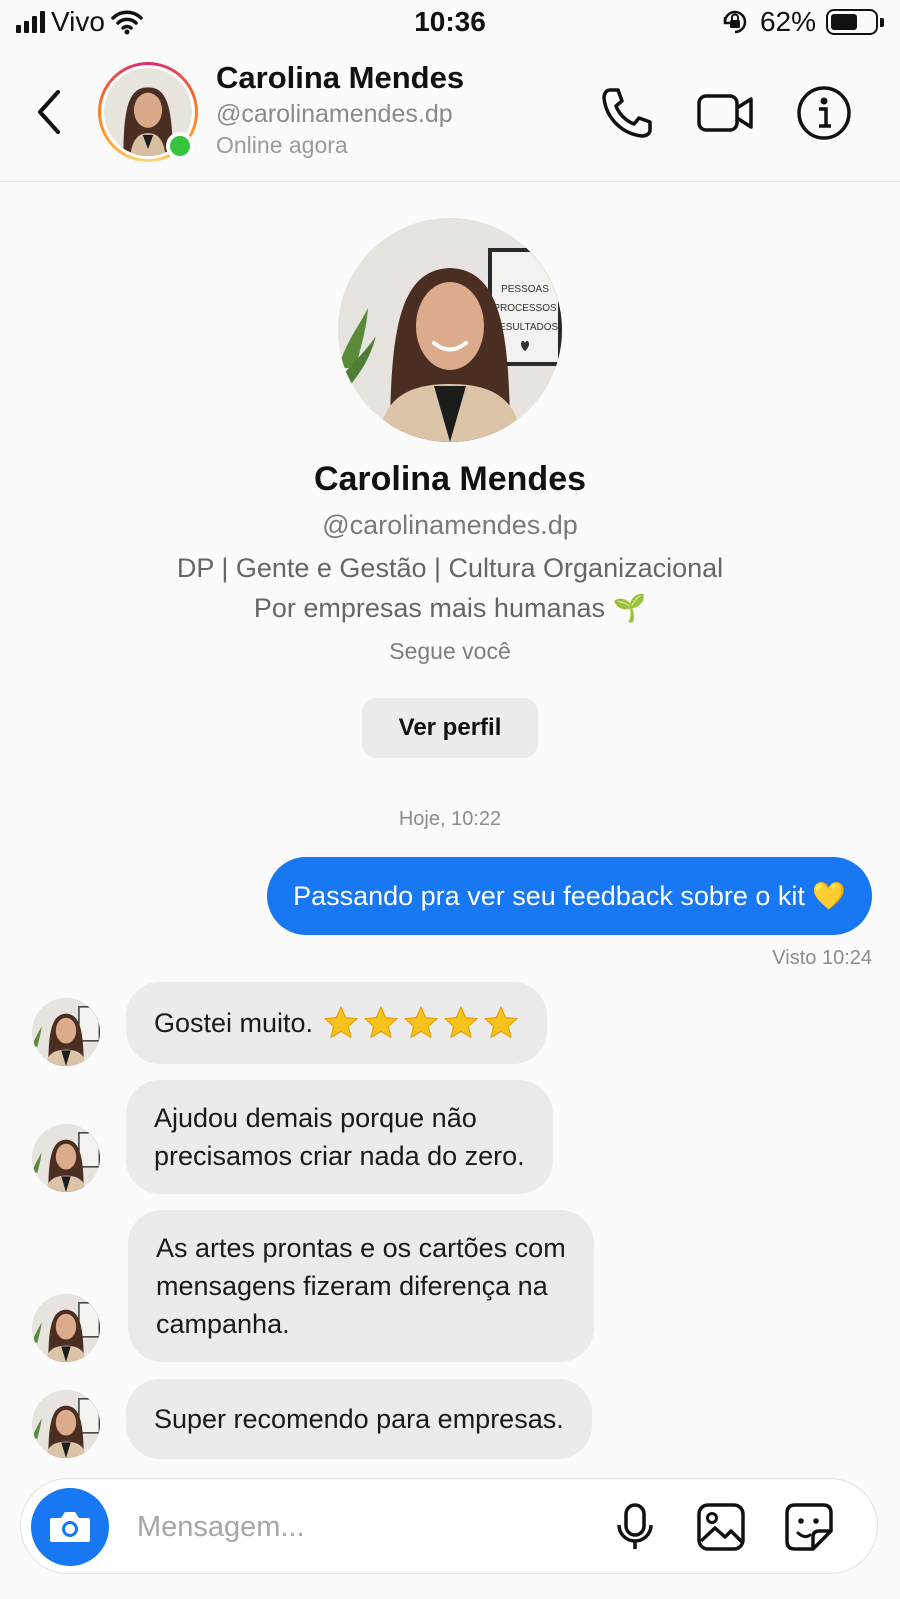  Describe the element at coordinates (339, 1156) in the screenshot. I see `incoming-message-line-2: precisamos criar nada do zero.` at that location.